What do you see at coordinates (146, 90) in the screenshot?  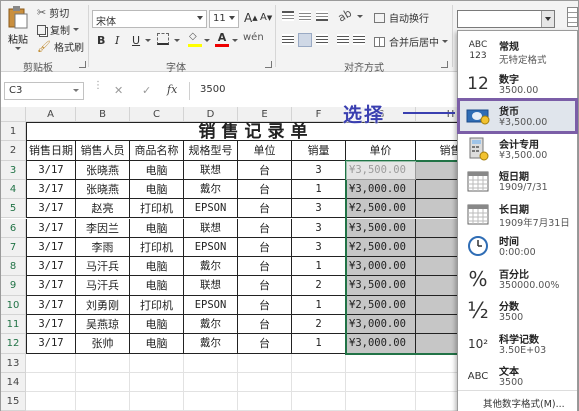 I see `enter-icon: ✓` at bounding box center [146, 90].